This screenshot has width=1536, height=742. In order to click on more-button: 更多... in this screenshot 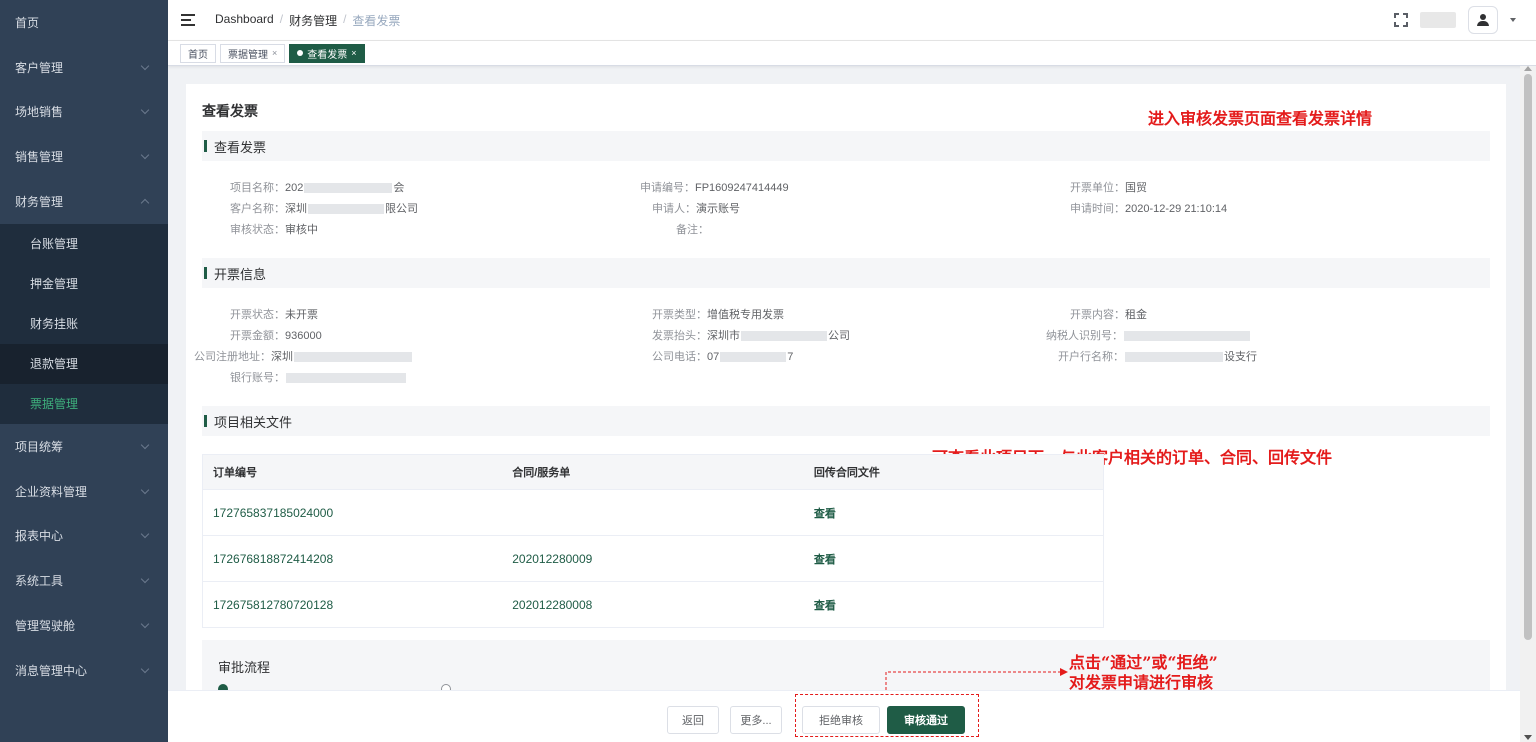, I will do `click(756, 720)`.